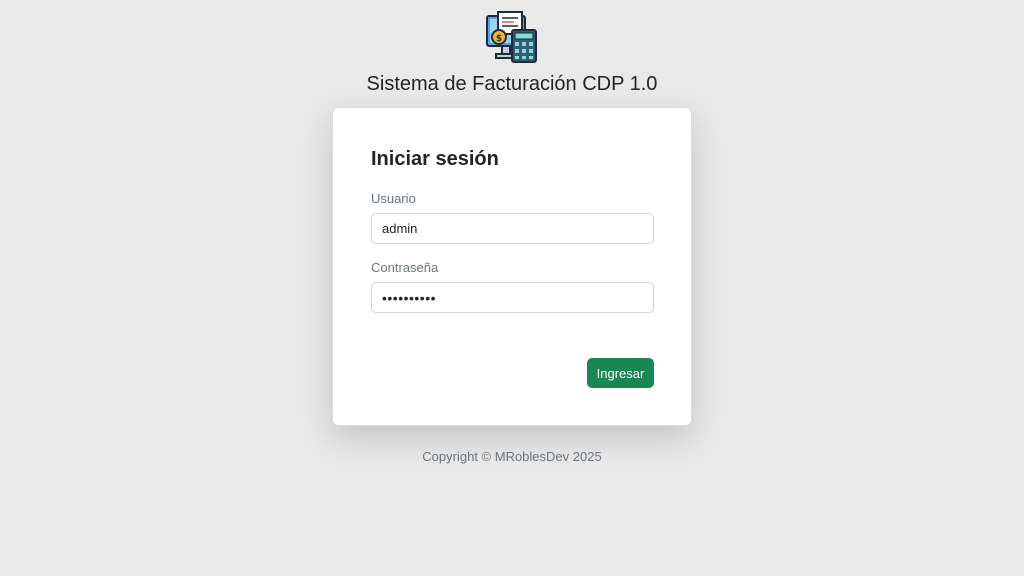  Describe the element at coordinates (393, 198) in the screenshot. I see `username-label: Usuario` at that location.